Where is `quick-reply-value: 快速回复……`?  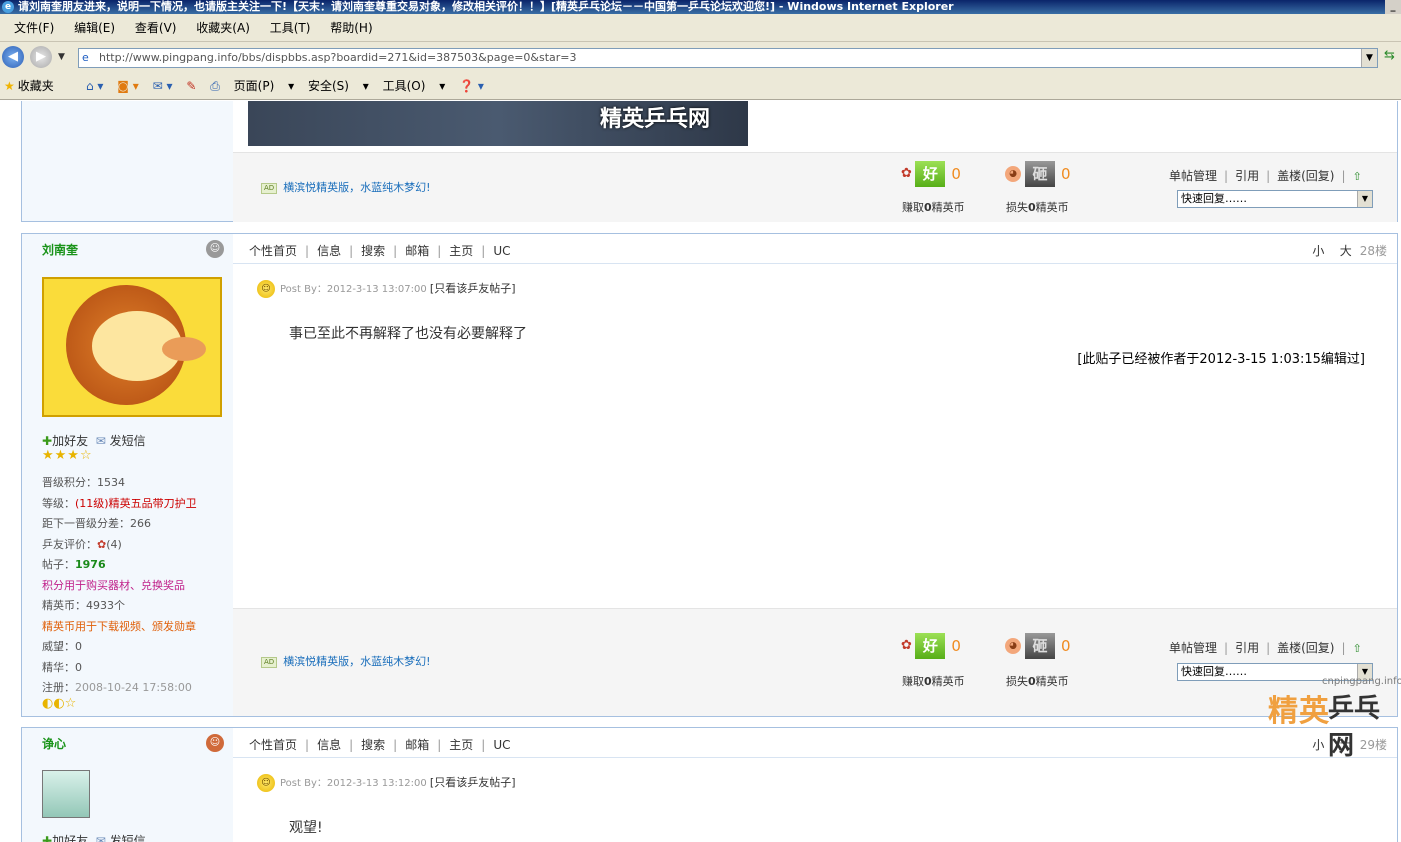 quick-reply-value: 快速回复…… is located at coordinates (1214, 671).